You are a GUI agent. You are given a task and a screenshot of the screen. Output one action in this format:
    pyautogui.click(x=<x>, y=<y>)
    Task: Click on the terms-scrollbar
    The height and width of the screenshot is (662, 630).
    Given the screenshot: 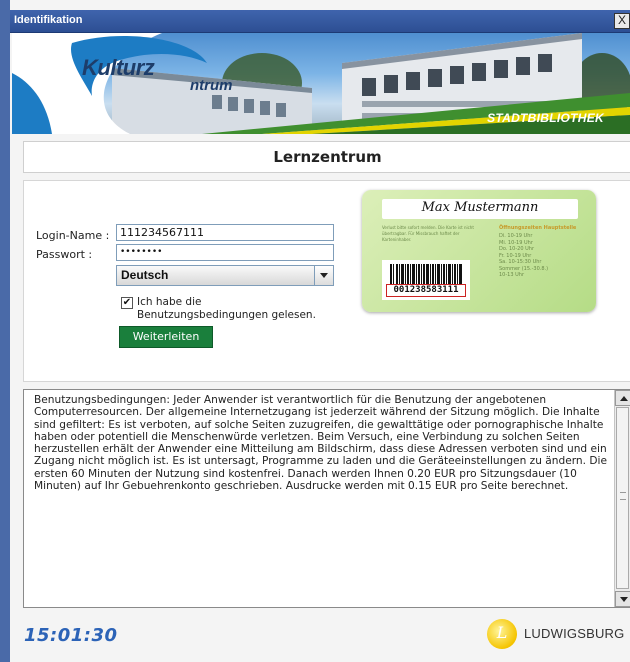 What is the action you would take?
    pyautogui.click(x=622, y=498)
    